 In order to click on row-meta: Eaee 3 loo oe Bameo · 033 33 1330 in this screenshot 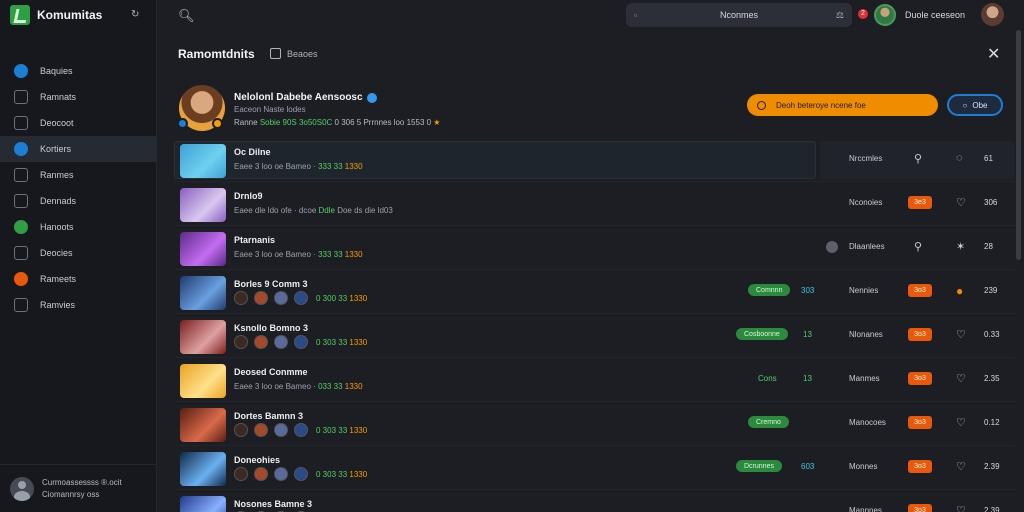, I will do `click(298, 386)`.